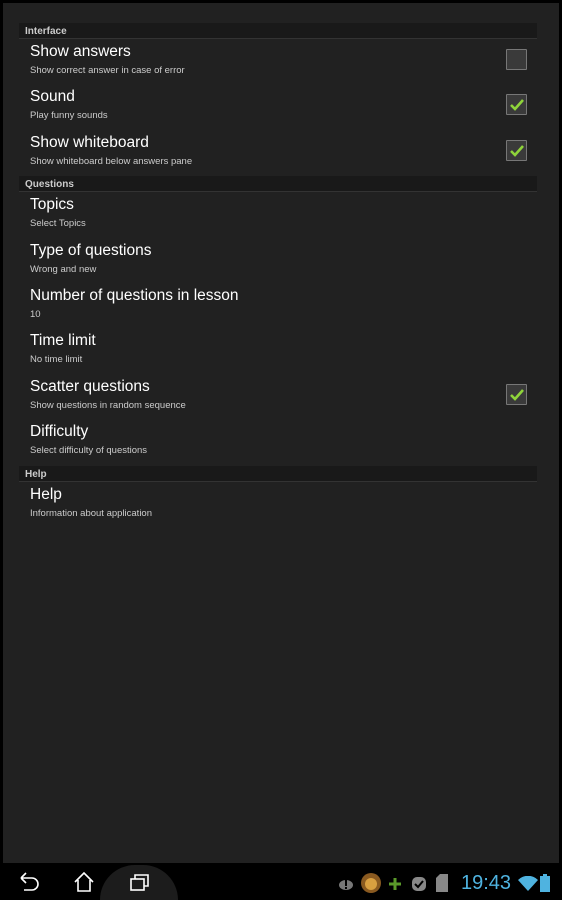 The image size is (562, 900). I want to click on plus-icon, so click(395, 884).